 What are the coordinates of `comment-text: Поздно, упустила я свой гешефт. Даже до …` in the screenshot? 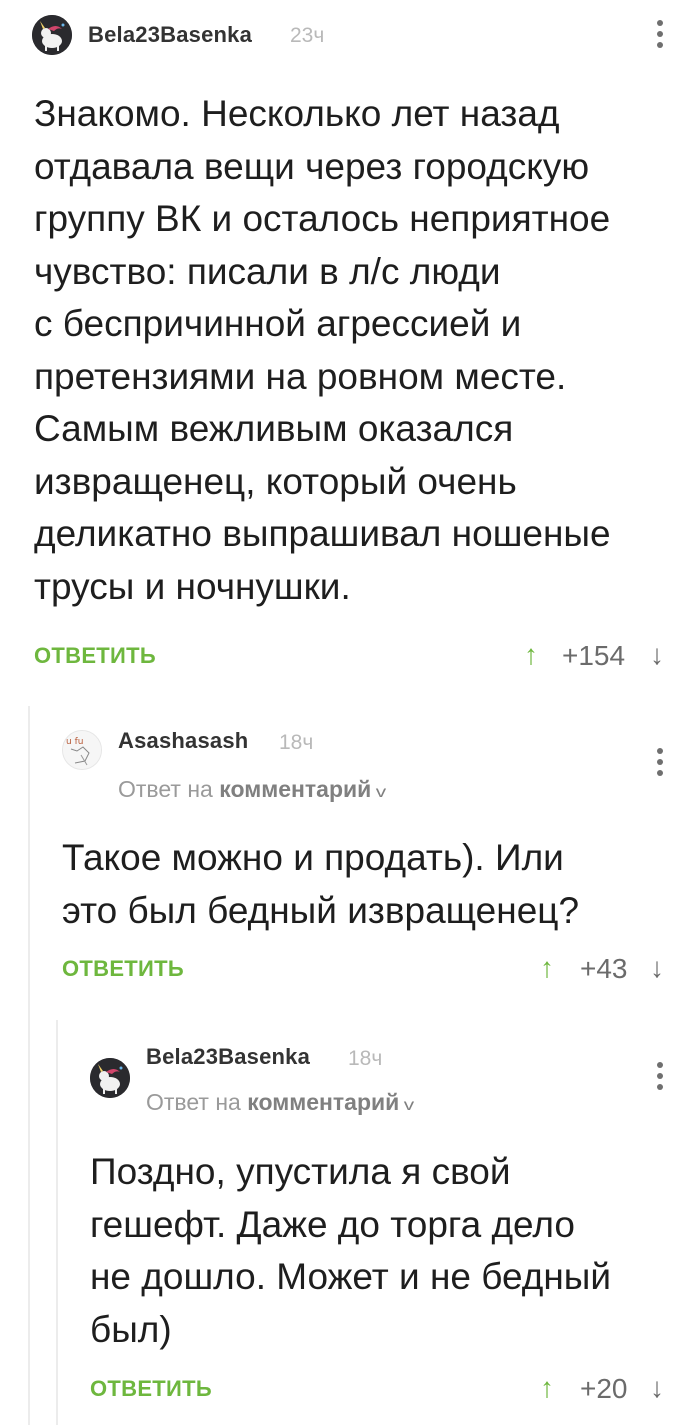 It's located at (351, 1250).